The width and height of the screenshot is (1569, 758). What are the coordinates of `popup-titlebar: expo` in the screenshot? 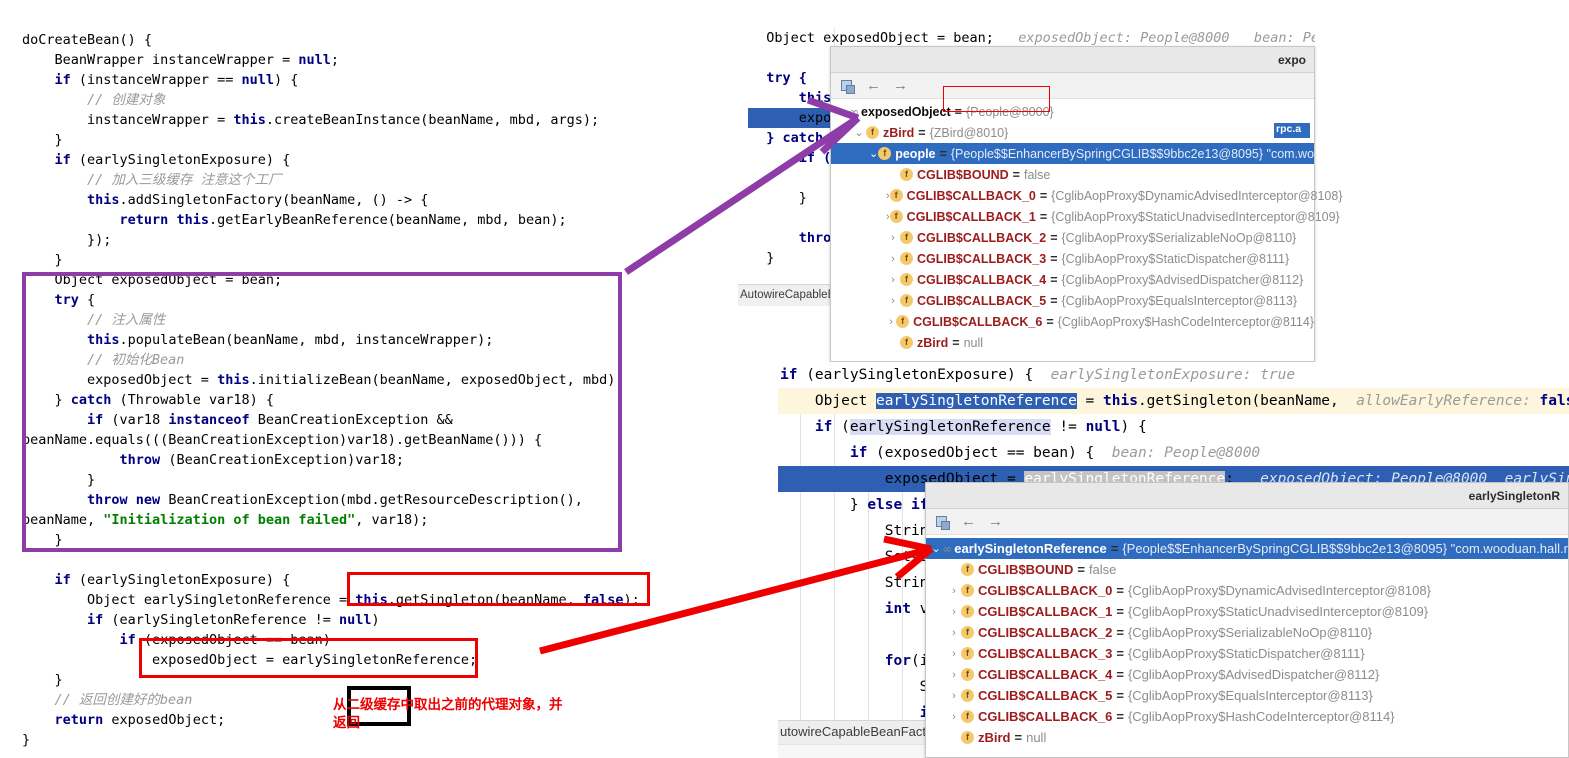 It's located at (1072, 60).